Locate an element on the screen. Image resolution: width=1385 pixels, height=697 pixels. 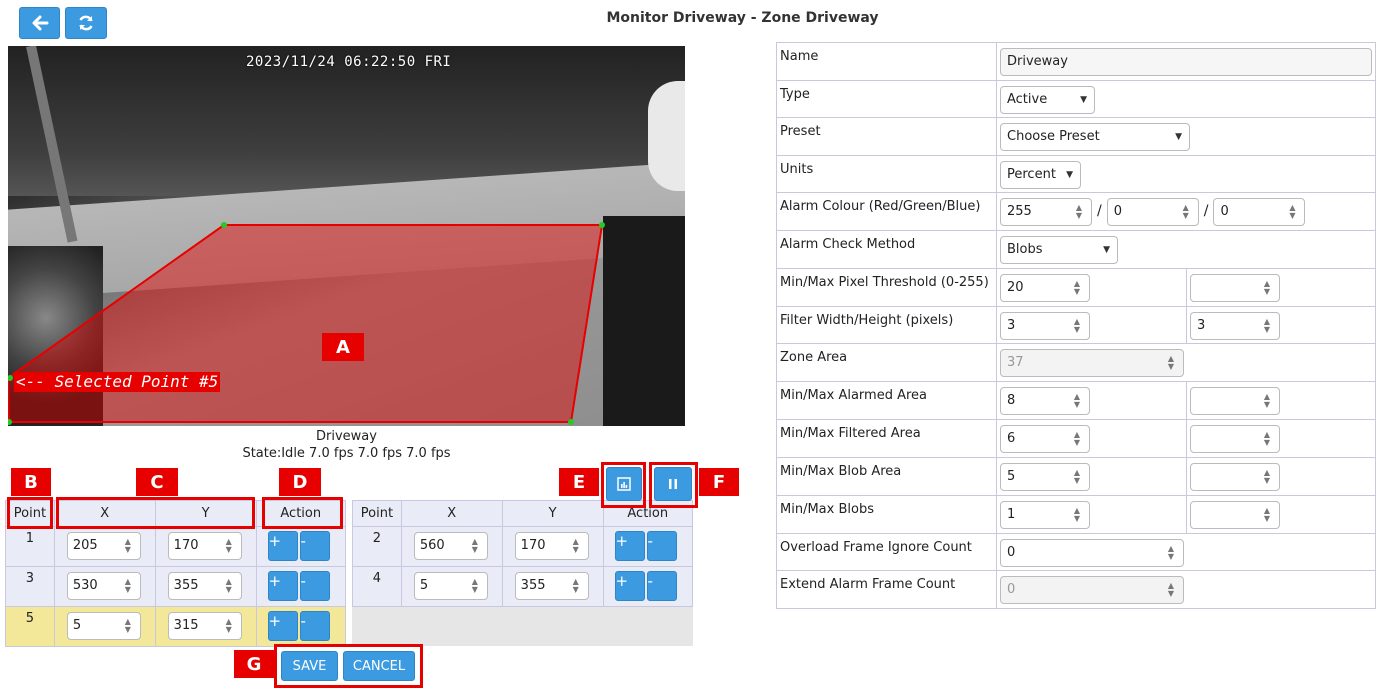
callout-b: B is located at coordinates (31, 482).